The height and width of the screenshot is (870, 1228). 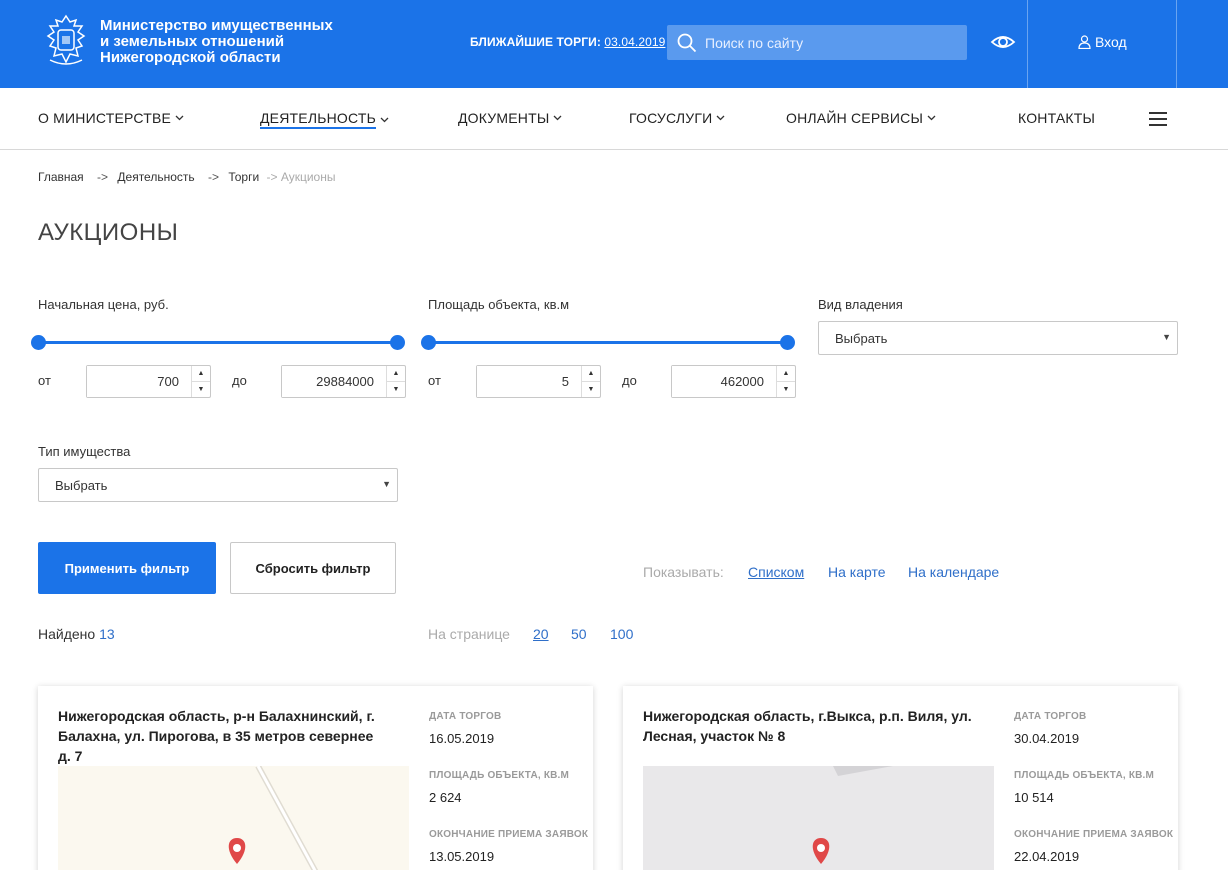 I want to click on area-to-stepper: ▲ ▼, so click(x=785, y=381).